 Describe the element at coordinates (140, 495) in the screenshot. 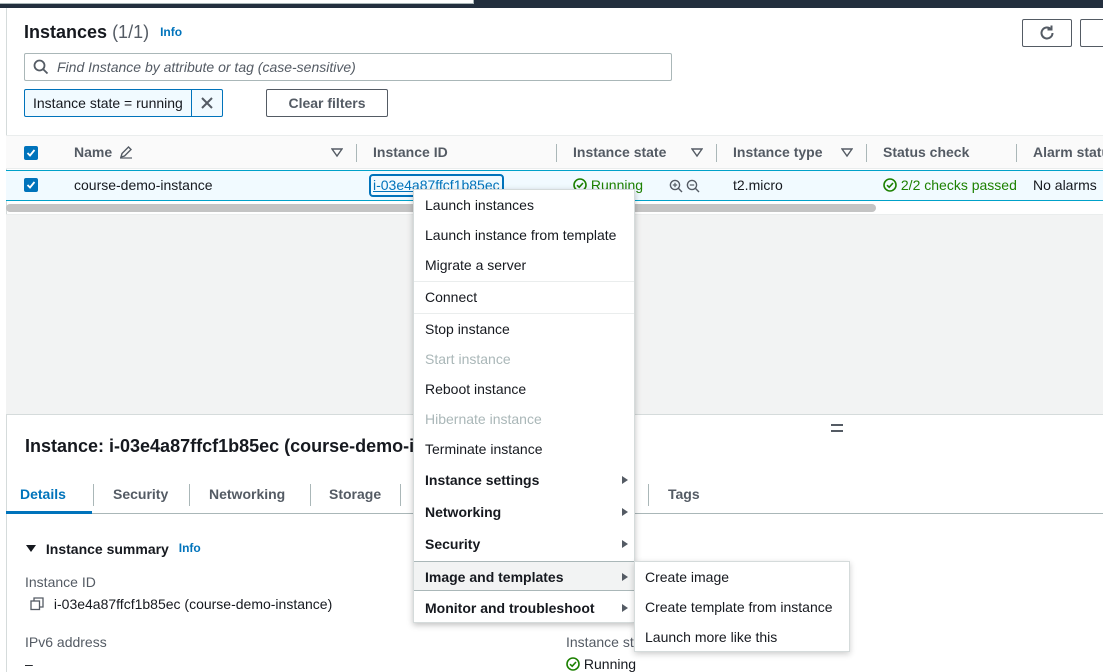

I see `tab-security: Security` at that location.